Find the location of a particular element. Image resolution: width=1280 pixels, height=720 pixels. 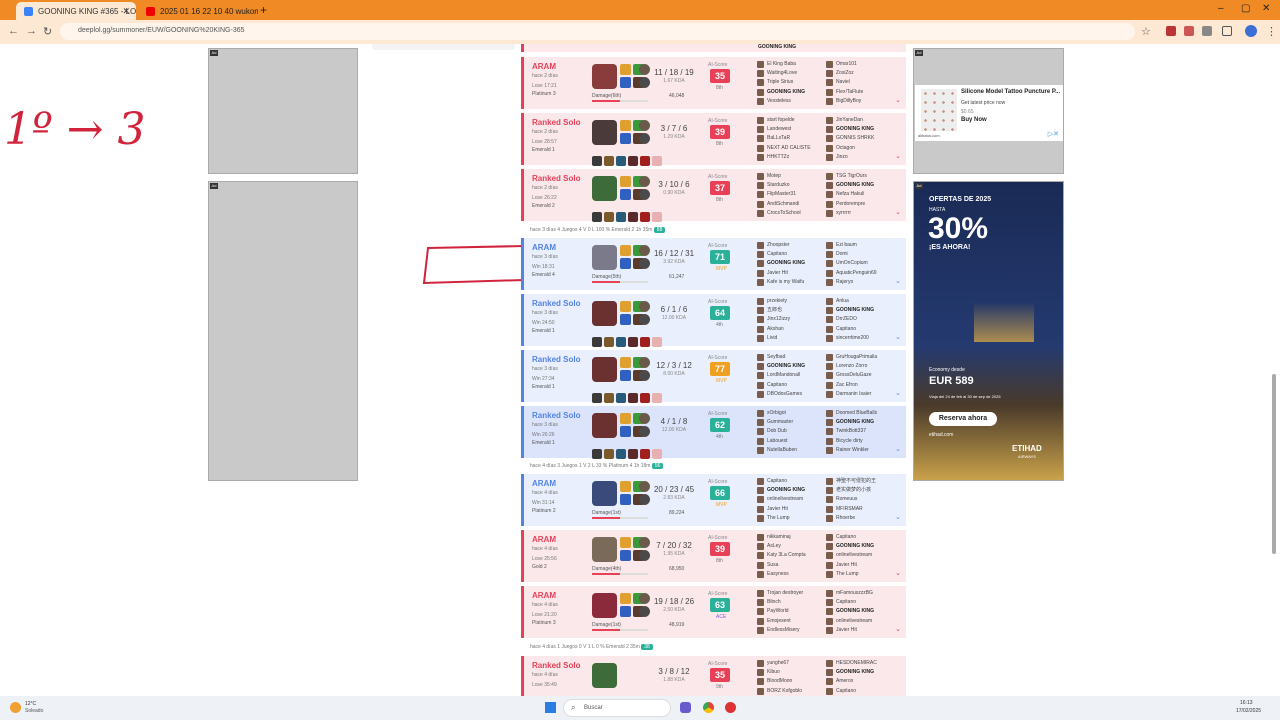

player-name: Akshan is located at coordinates (773, 329).